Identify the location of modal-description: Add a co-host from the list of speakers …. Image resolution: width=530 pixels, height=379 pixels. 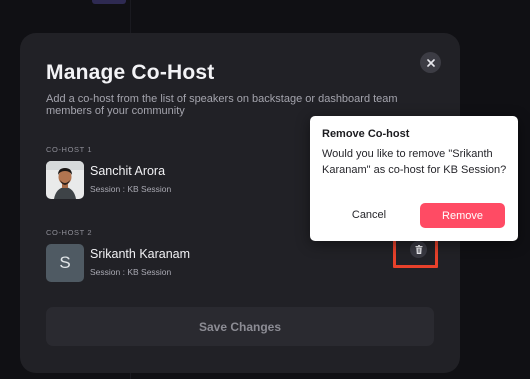
(222, 105).